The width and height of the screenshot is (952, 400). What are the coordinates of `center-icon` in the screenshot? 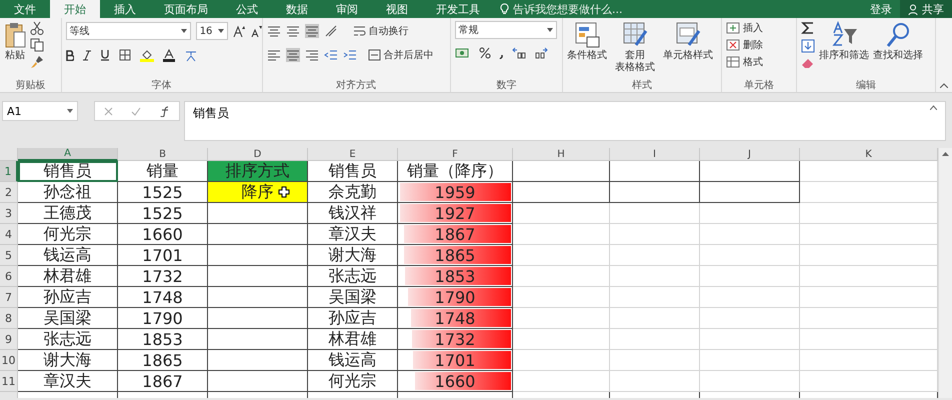 It's located at (293, 55).